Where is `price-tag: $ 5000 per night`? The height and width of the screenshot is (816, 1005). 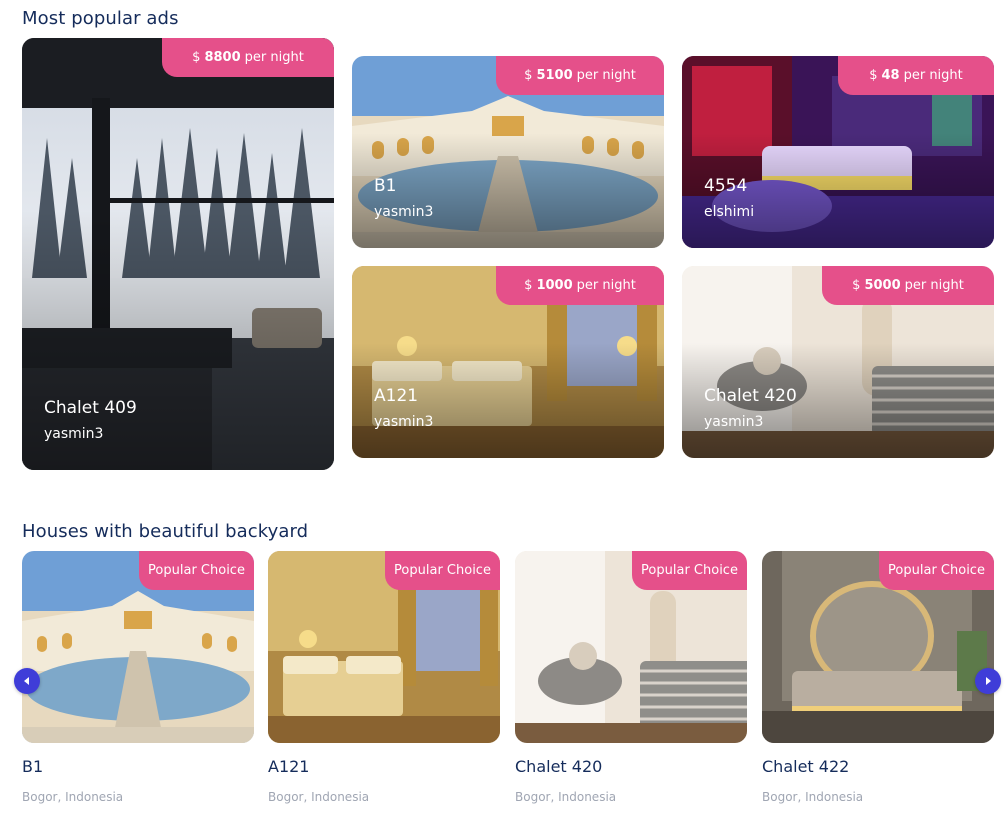
price-tag: $ 5000 per night is located at coordinates (908, 285).